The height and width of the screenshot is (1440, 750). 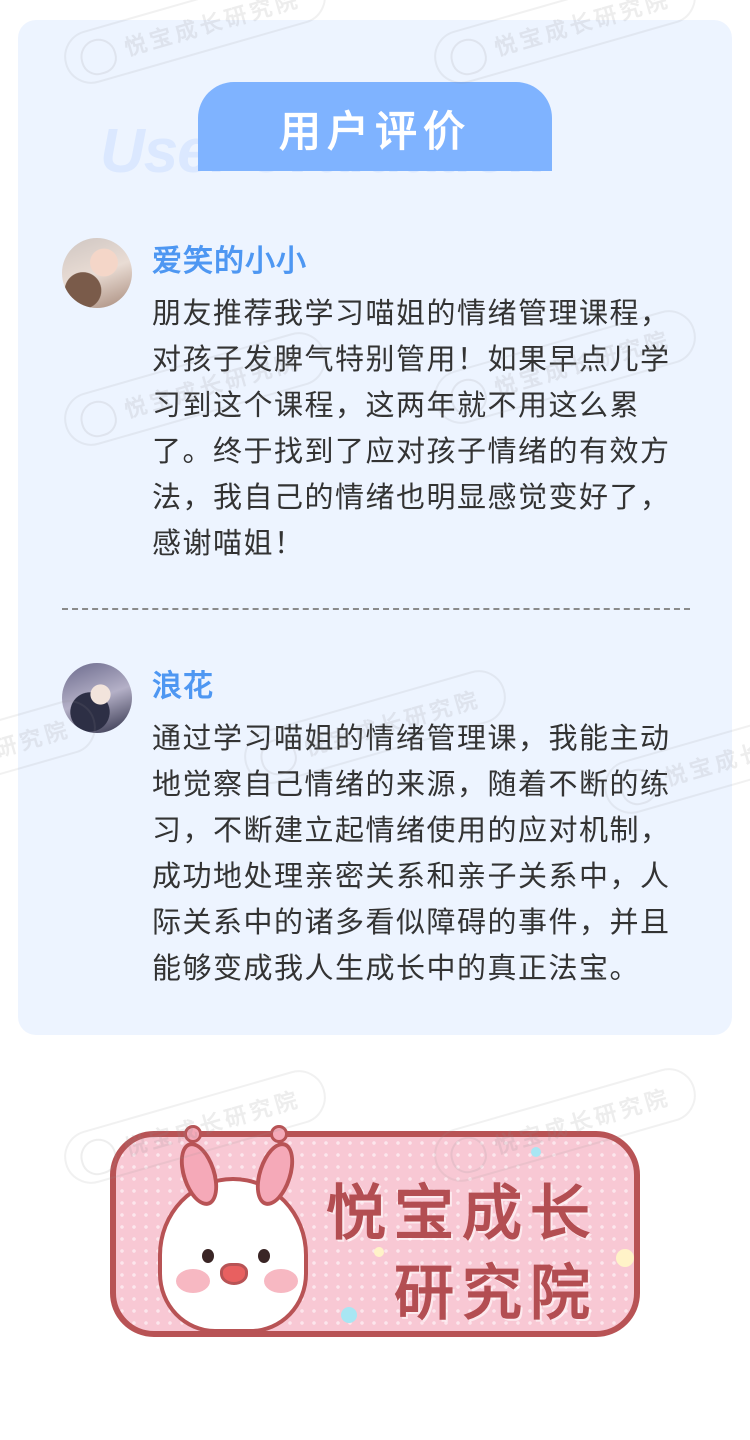 I want to click on section-title: 用户评价, so click(x=374, y=131).